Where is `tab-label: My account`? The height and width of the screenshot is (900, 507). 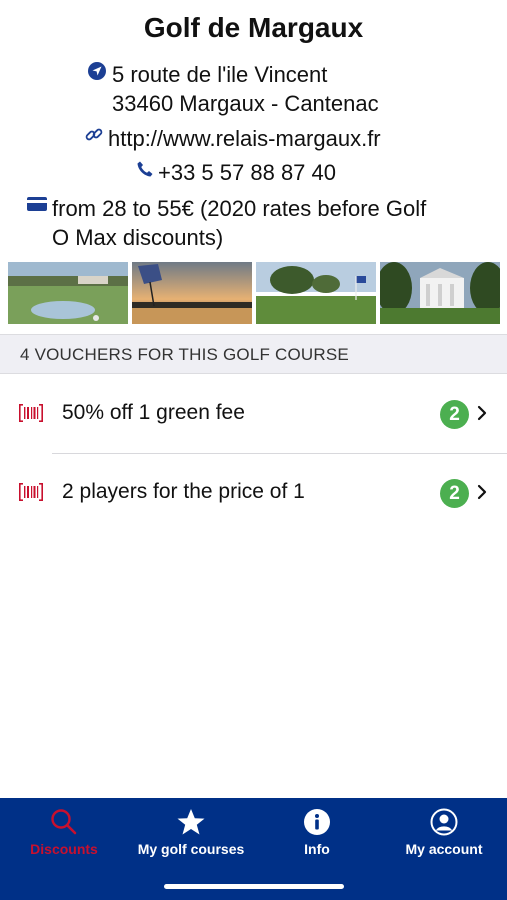
tab-label: My account is located at coordinates (444, 849).